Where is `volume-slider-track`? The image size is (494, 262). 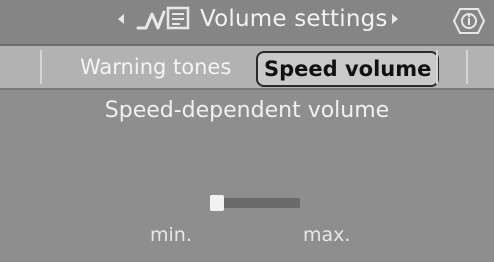
volume-slider-track is located at coordinates (261, 203).